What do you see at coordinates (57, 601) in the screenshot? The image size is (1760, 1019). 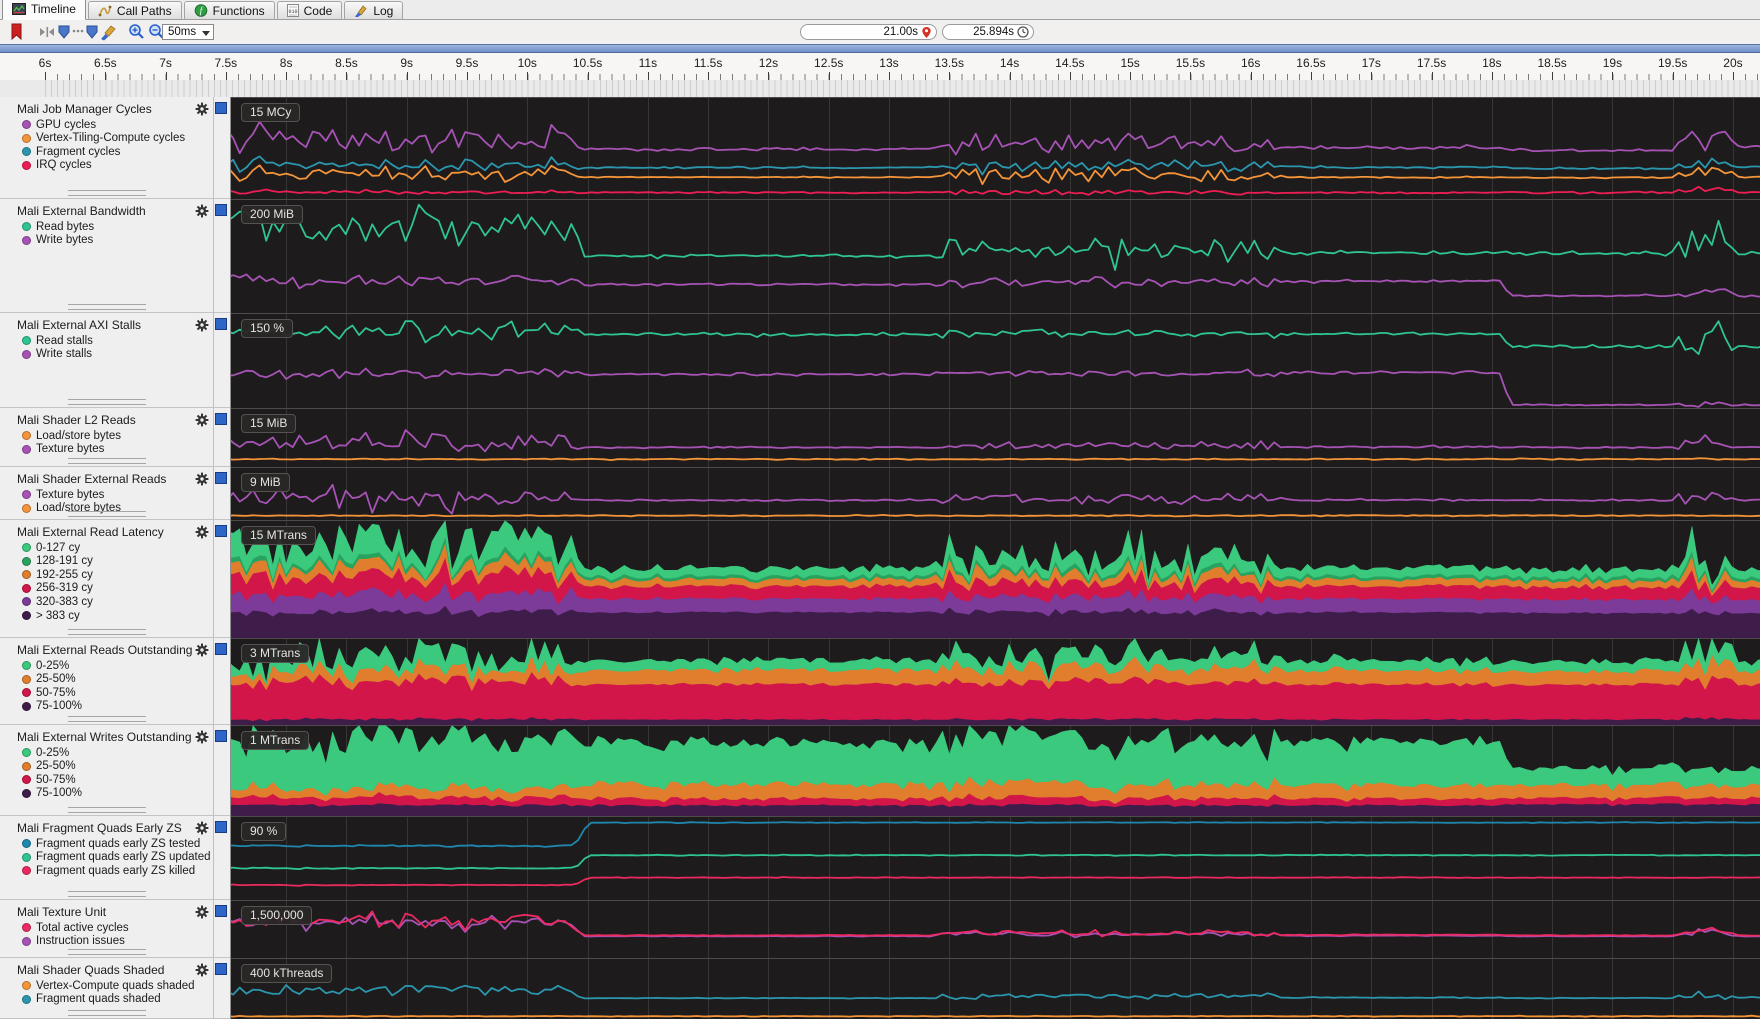 I see `legend-item: 320-383 cy` at bounding box center [57, 601].